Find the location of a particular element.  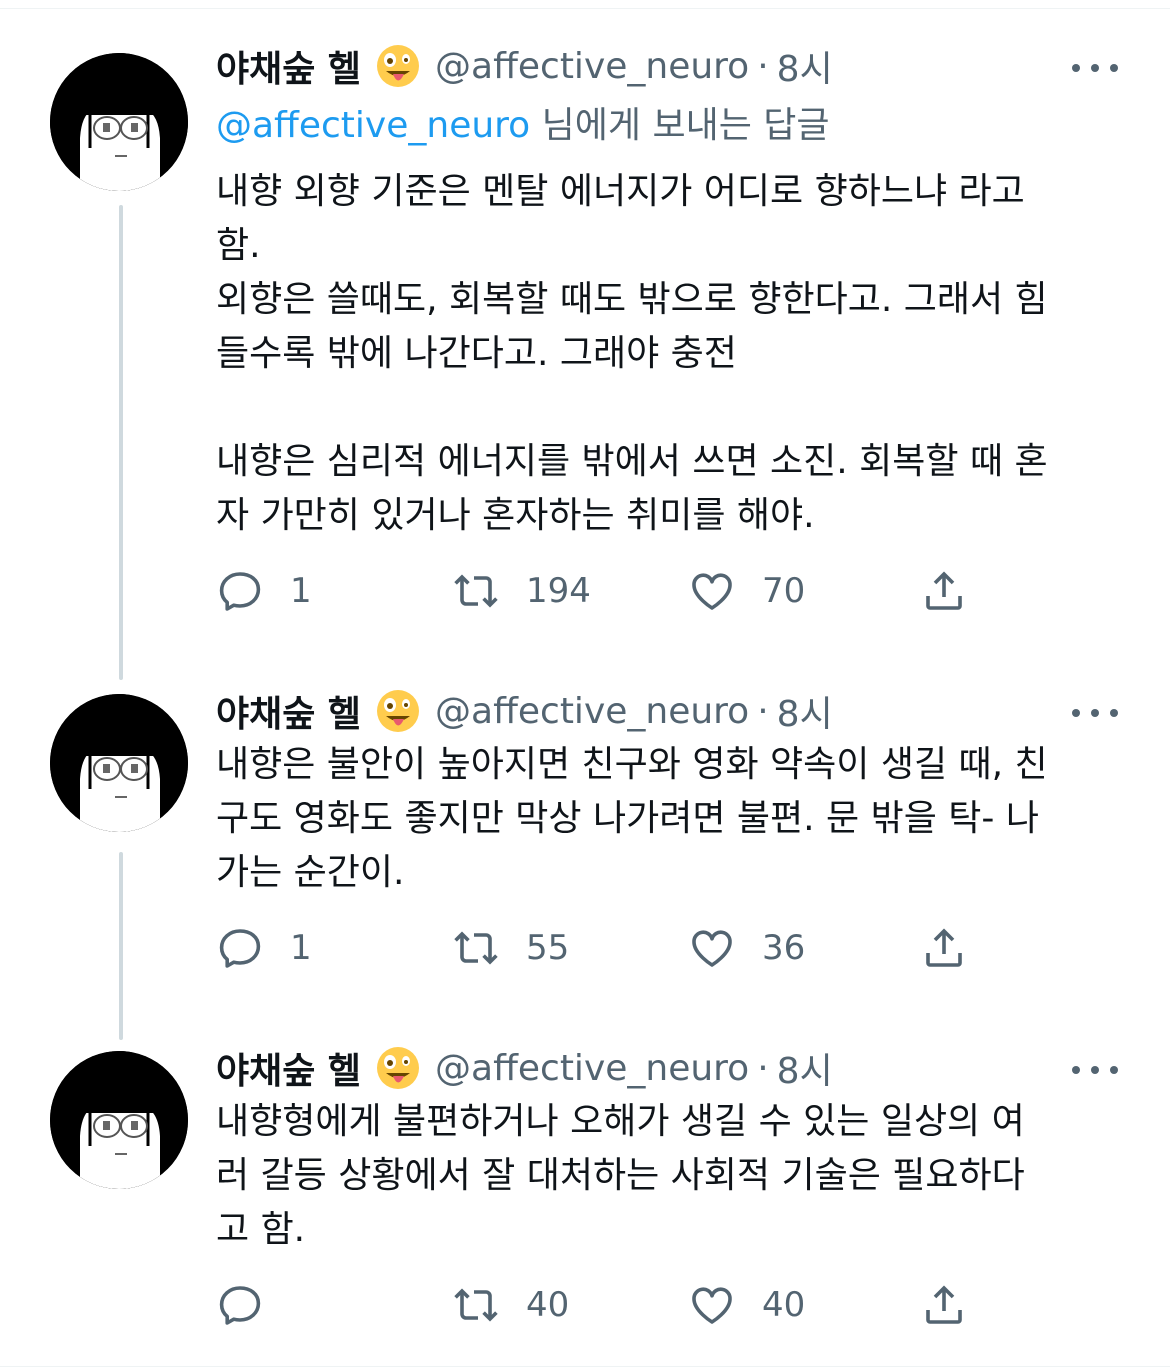

retweet-count: 55 is located at coordinates (548, 948).